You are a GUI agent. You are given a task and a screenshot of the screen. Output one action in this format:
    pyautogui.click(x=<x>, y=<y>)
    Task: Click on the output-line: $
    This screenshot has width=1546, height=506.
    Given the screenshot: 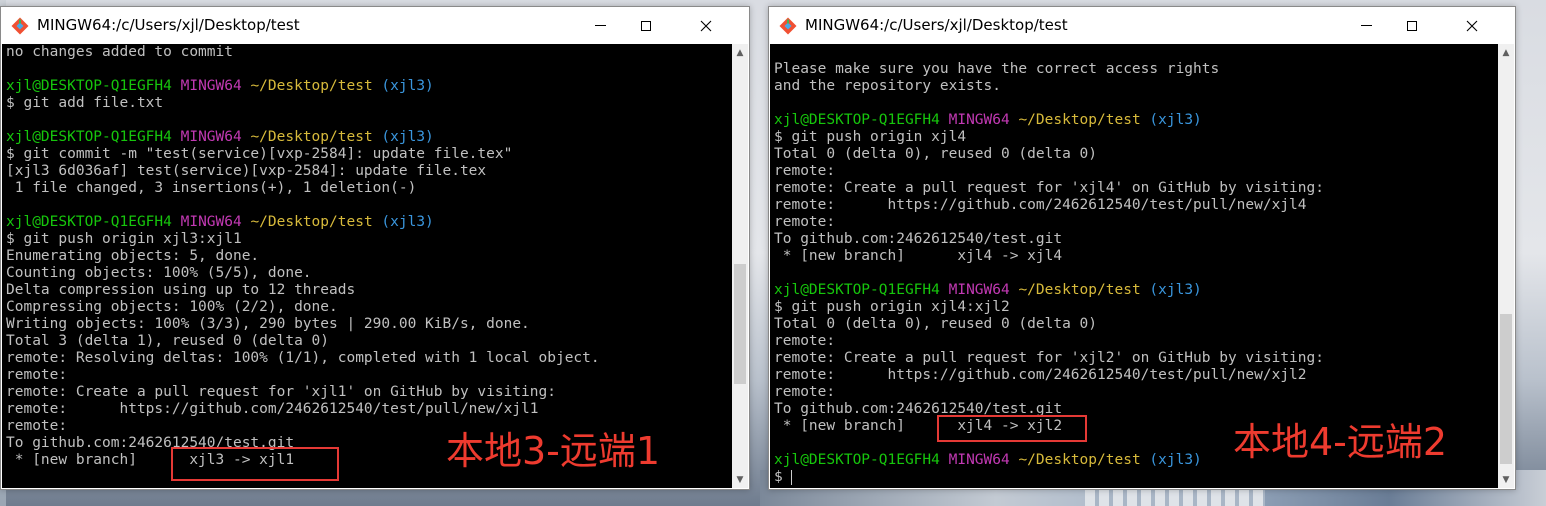 What is the action you would take?
    pyautogui.click(x=1049, y=477)
    